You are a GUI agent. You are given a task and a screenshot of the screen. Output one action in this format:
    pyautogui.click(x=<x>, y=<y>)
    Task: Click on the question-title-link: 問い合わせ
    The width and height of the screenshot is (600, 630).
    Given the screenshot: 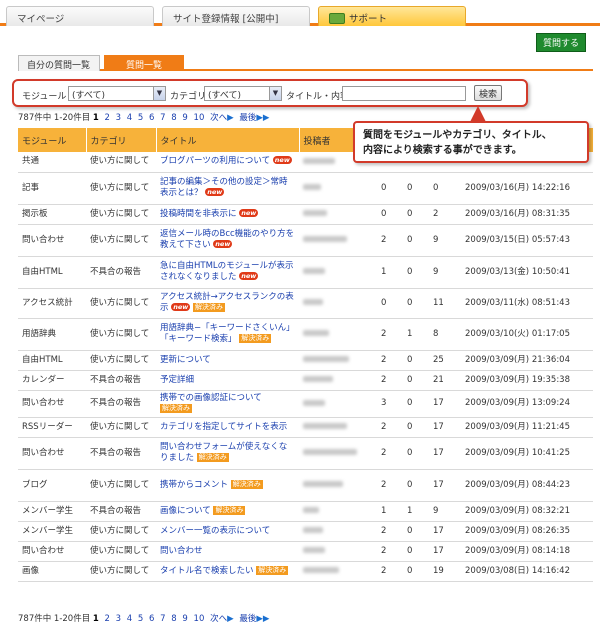 What is the action you would take?
    pyautogui.click(x=181, y=551)
    